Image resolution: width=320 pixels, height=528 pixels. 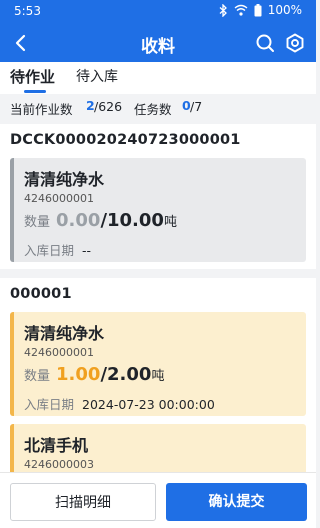 I want to click on storage-date-value: --, so click(x=87, y=250).